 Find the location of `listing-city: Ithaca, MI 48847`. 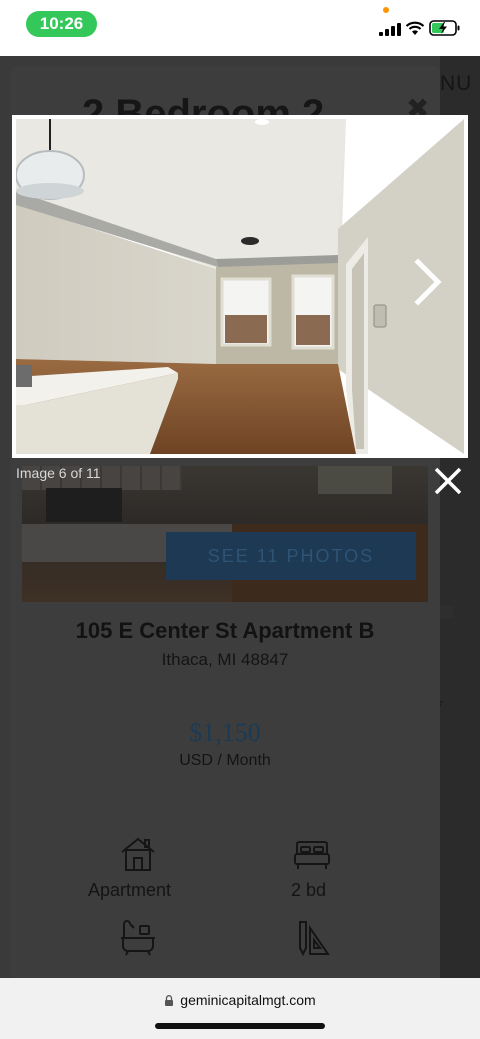

listing-city: Ithaca, MI 48847 is located at coordinates (225, 659).